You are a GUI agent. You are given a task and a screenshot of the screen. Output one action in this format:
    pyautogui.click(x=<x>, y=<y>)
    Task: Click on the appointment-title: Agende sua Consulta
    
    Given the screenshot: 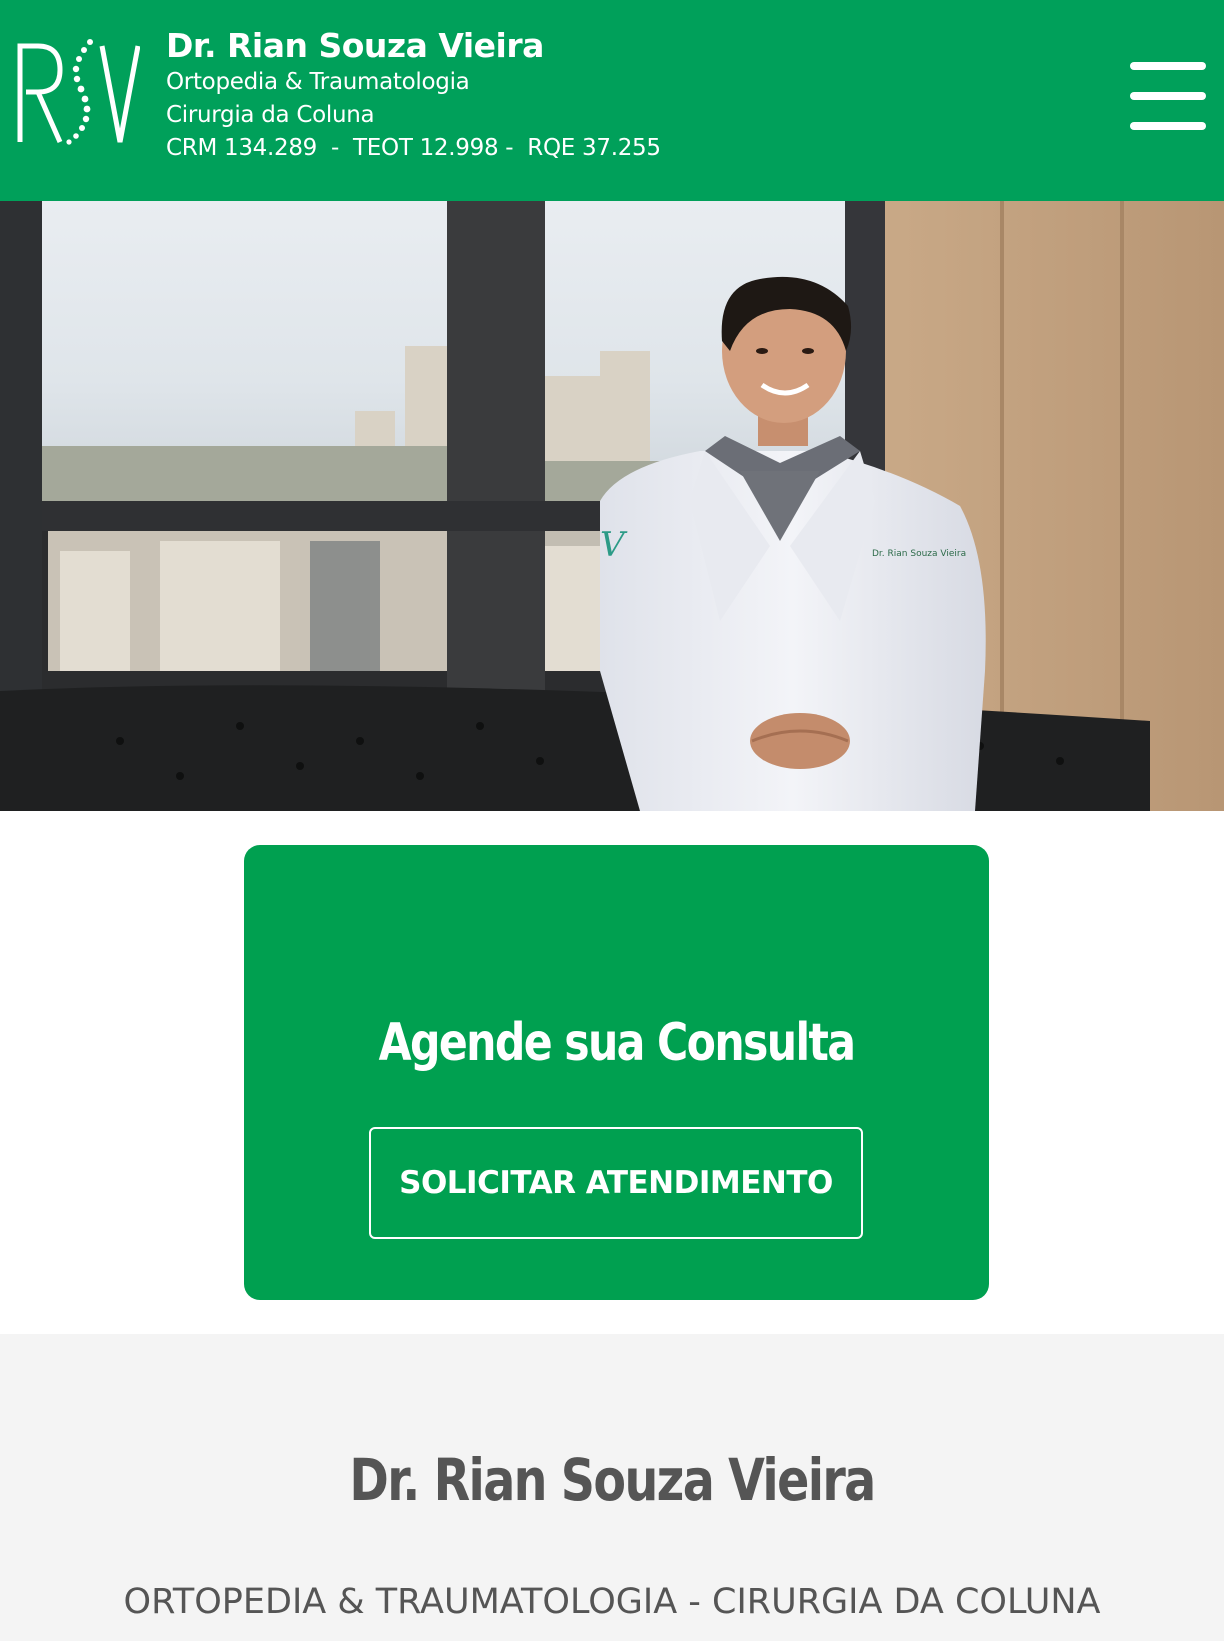 What is the action you would take?
    pyautogui.click(x=617, y=1043)
    